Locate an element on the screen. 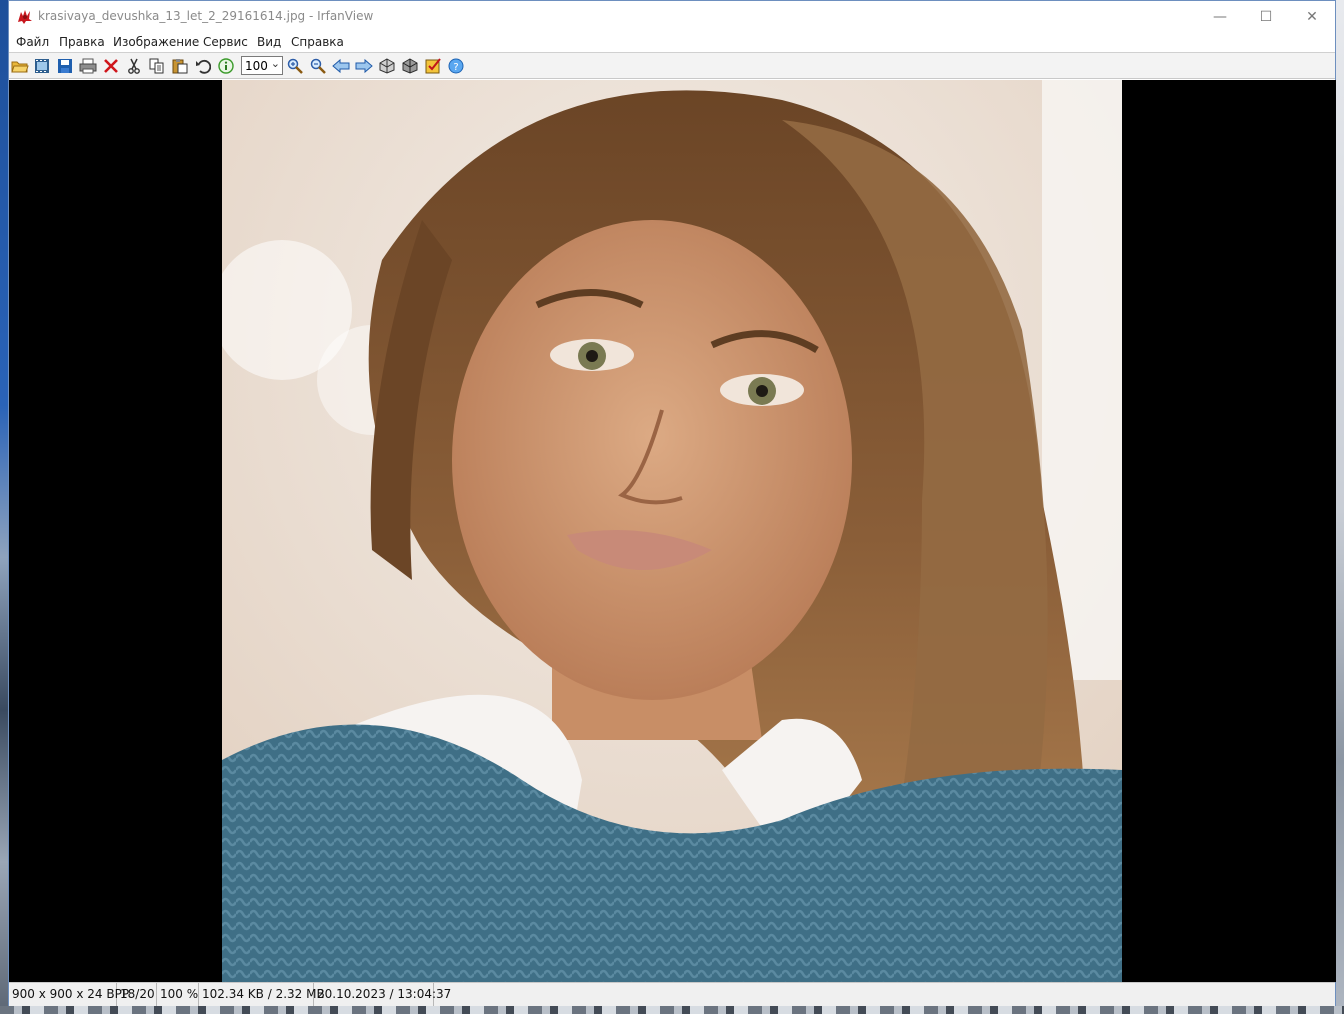  status-filesize: 102.34 KB / 2.32 MB is located at coordinates (262, 994).